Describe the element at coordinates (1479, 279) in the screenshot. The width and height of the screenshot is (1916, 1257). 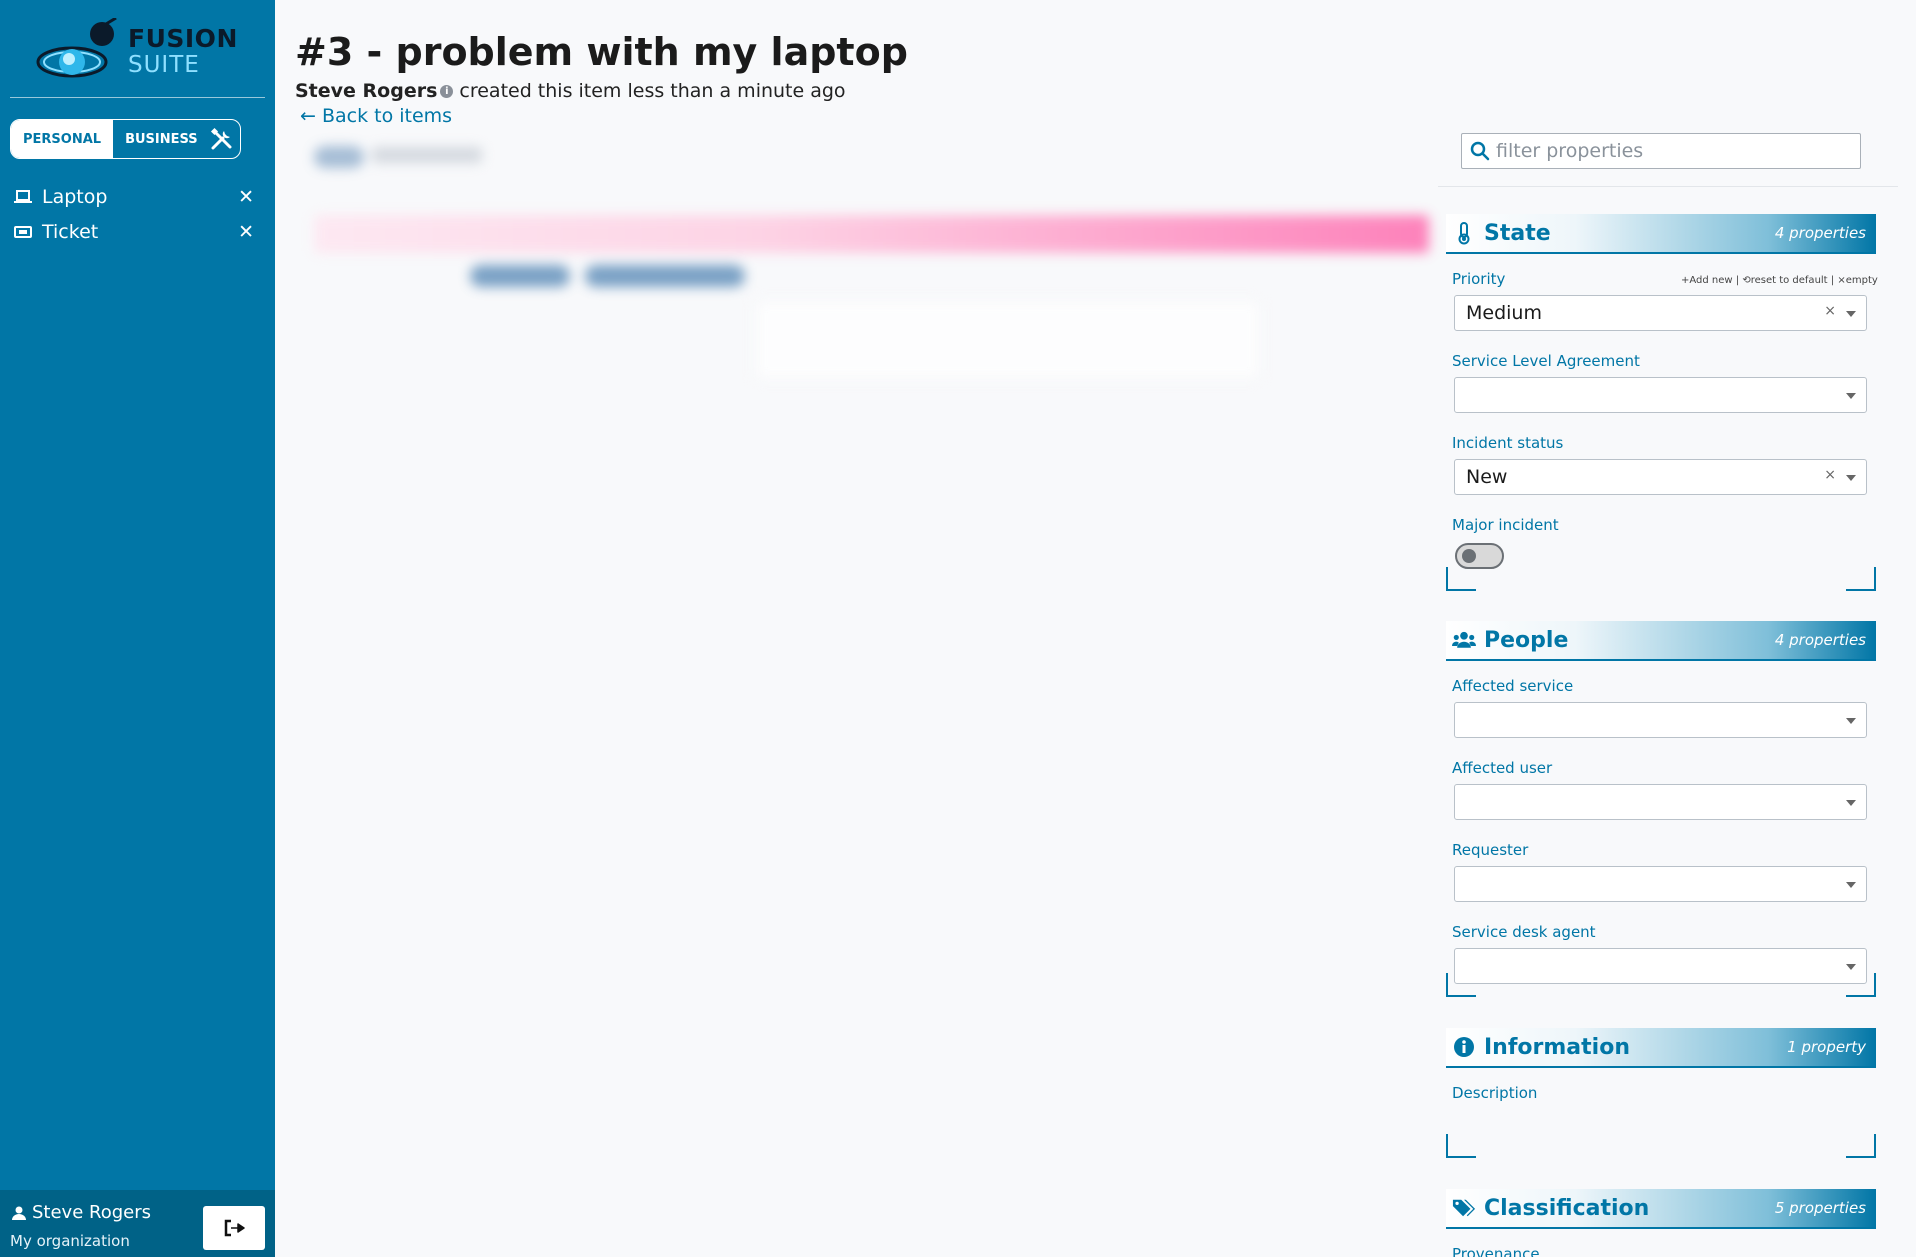
I see `priority-label: Priority` at that location.